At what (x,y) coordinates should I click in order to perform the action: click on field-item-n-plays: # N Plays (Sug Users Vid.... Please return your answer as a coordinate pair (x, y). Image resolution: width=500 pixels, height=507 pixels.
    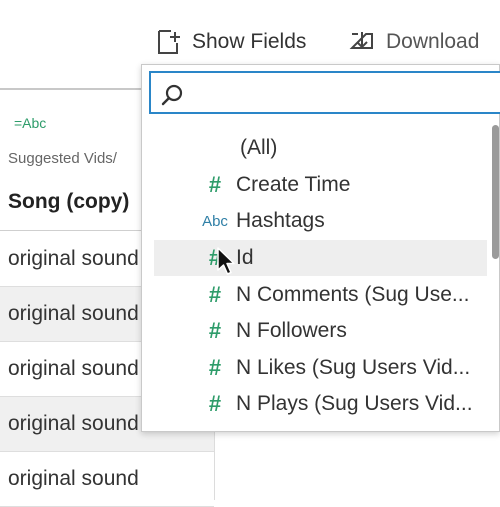
    Looking at the image, I should click on (314, 404).